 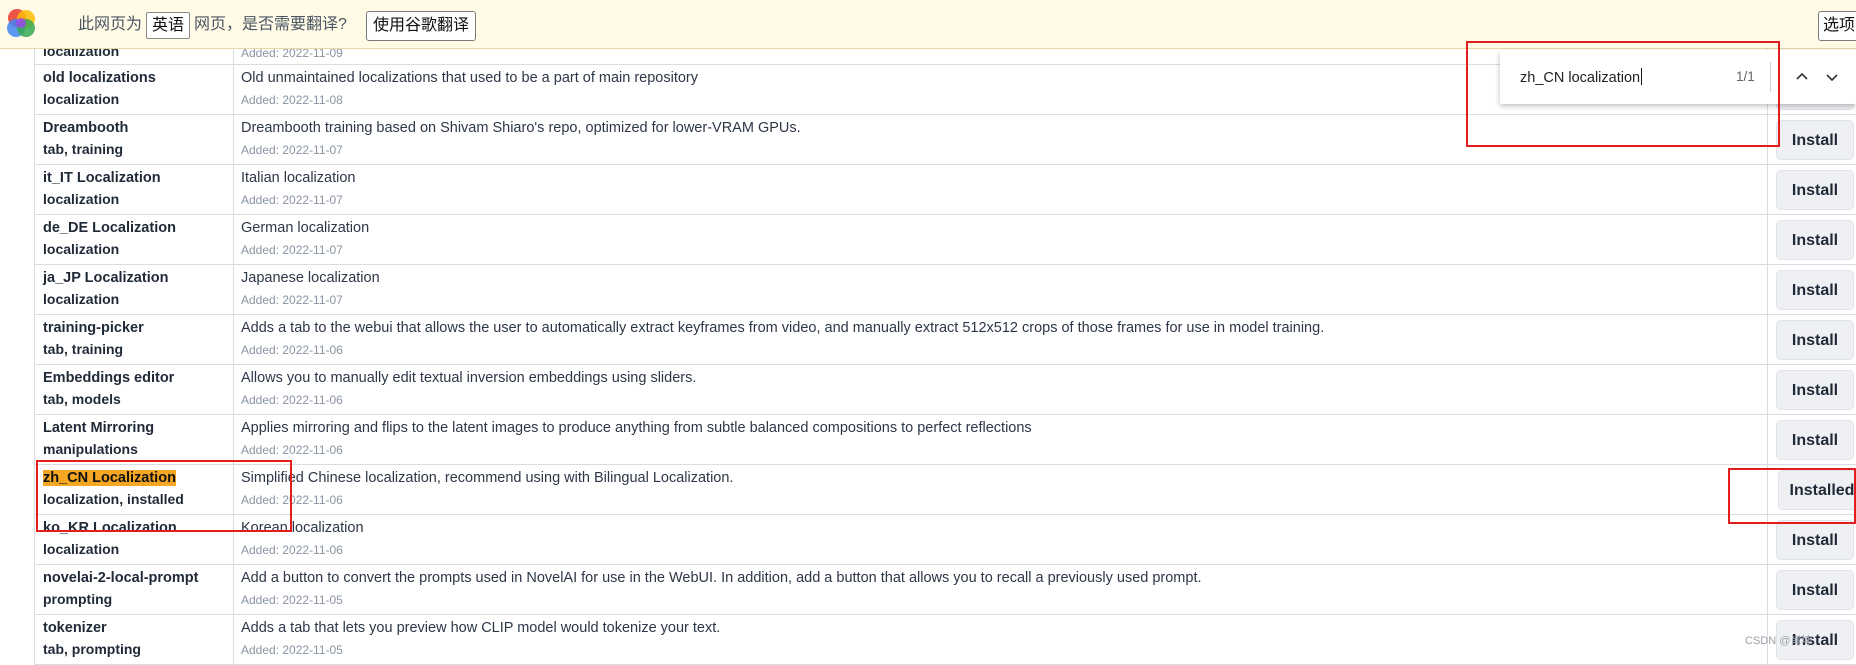 I want to click on translate-question-text: 网页，是否需要翻译?, so click(x=270, y=24).